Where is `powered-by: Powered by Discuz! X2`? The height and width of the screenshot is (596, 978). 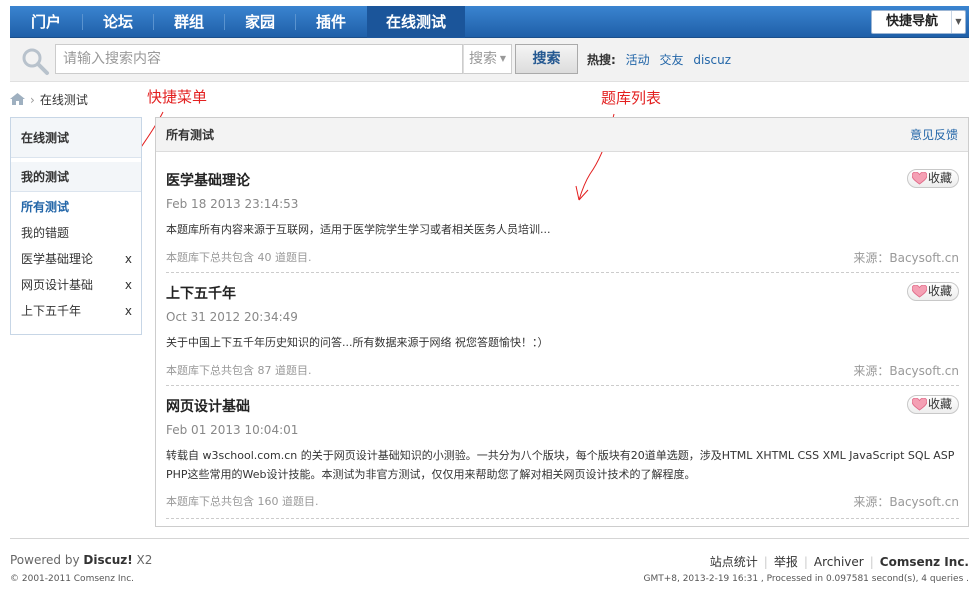 powered-by: Powered by Discuz! X2 is located at coordinates (81, 560).